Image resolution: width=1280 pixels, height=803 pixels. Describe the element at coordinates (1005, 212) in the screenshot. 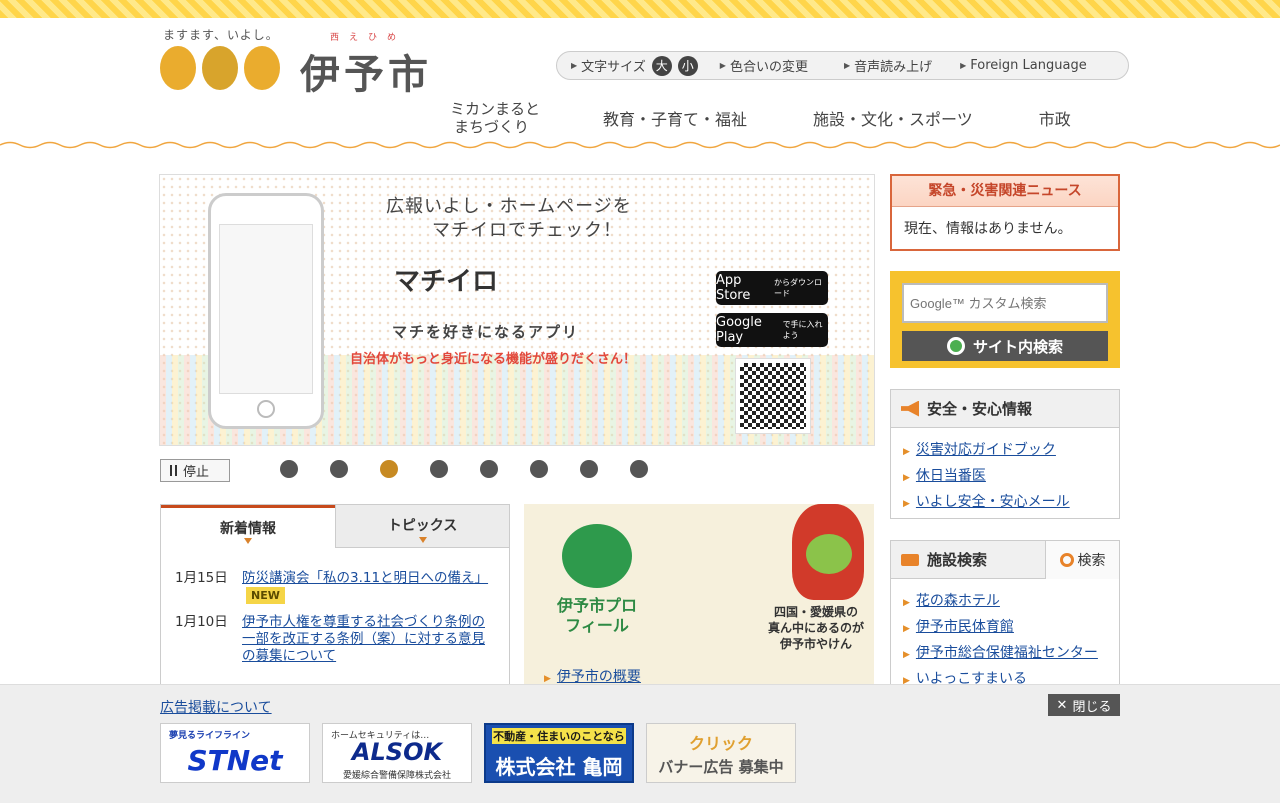

I see `emergency-news-box: 緊急・災害関連ニュース 現在、情報はありません。` at that location.